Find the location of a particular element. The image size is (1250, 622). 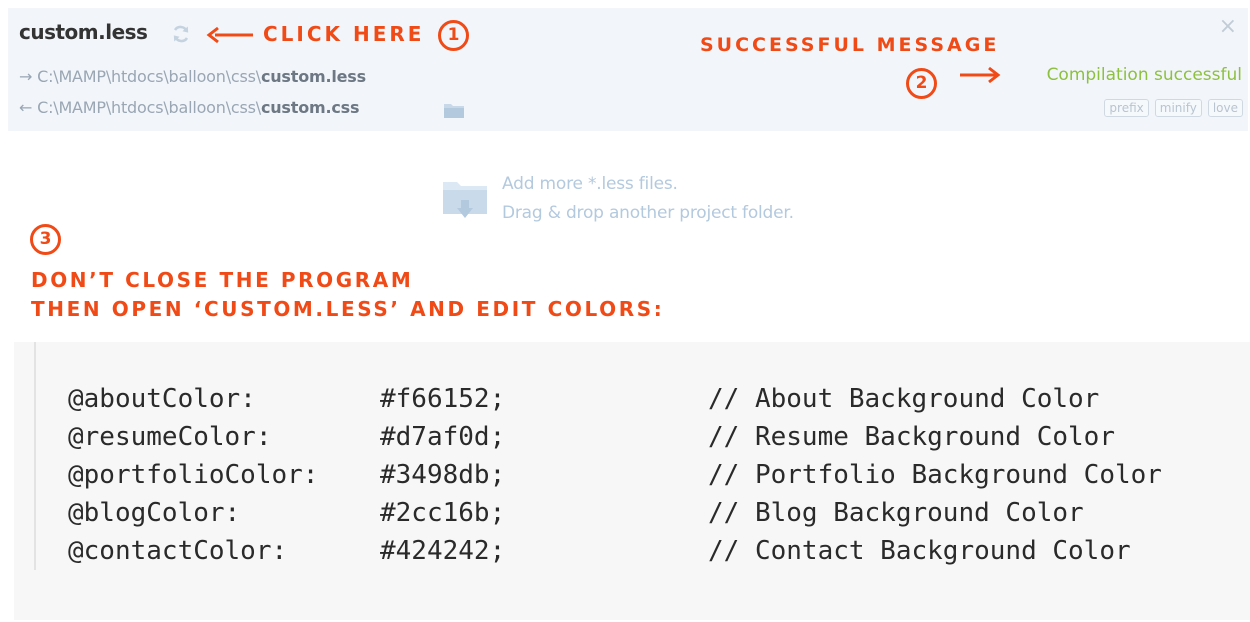

code-variable: @blogColor: is located at coordinates (154, 513).